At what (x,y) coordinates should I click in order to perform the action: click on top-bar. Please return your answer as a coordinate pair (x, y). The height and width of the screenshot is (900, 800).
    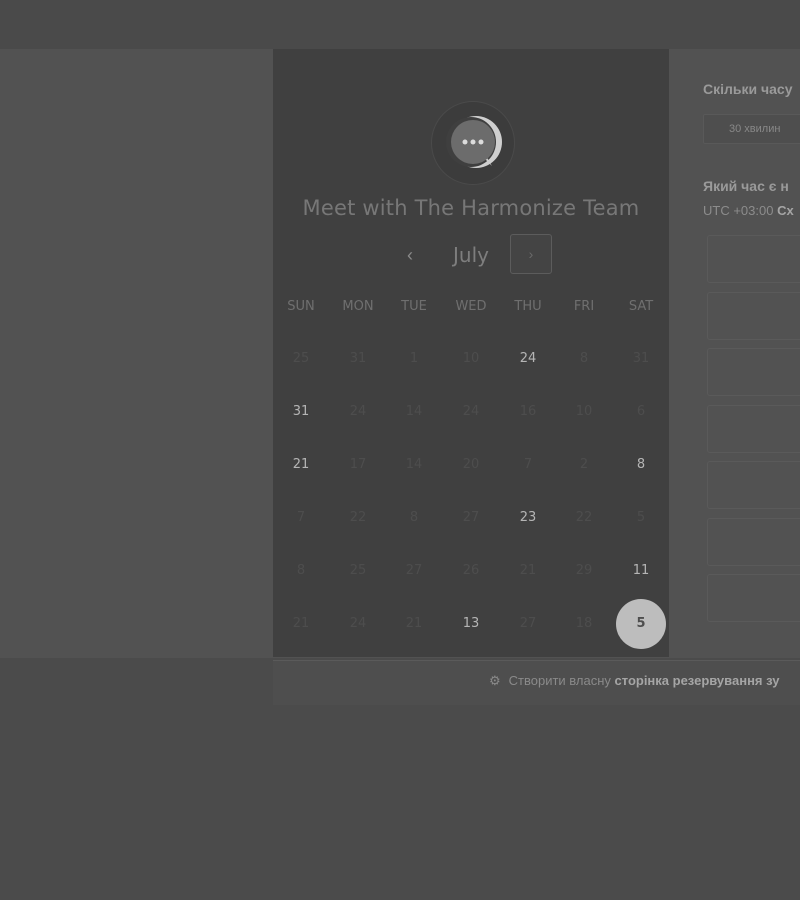
    Looking at the image, I should click on (400, 24).